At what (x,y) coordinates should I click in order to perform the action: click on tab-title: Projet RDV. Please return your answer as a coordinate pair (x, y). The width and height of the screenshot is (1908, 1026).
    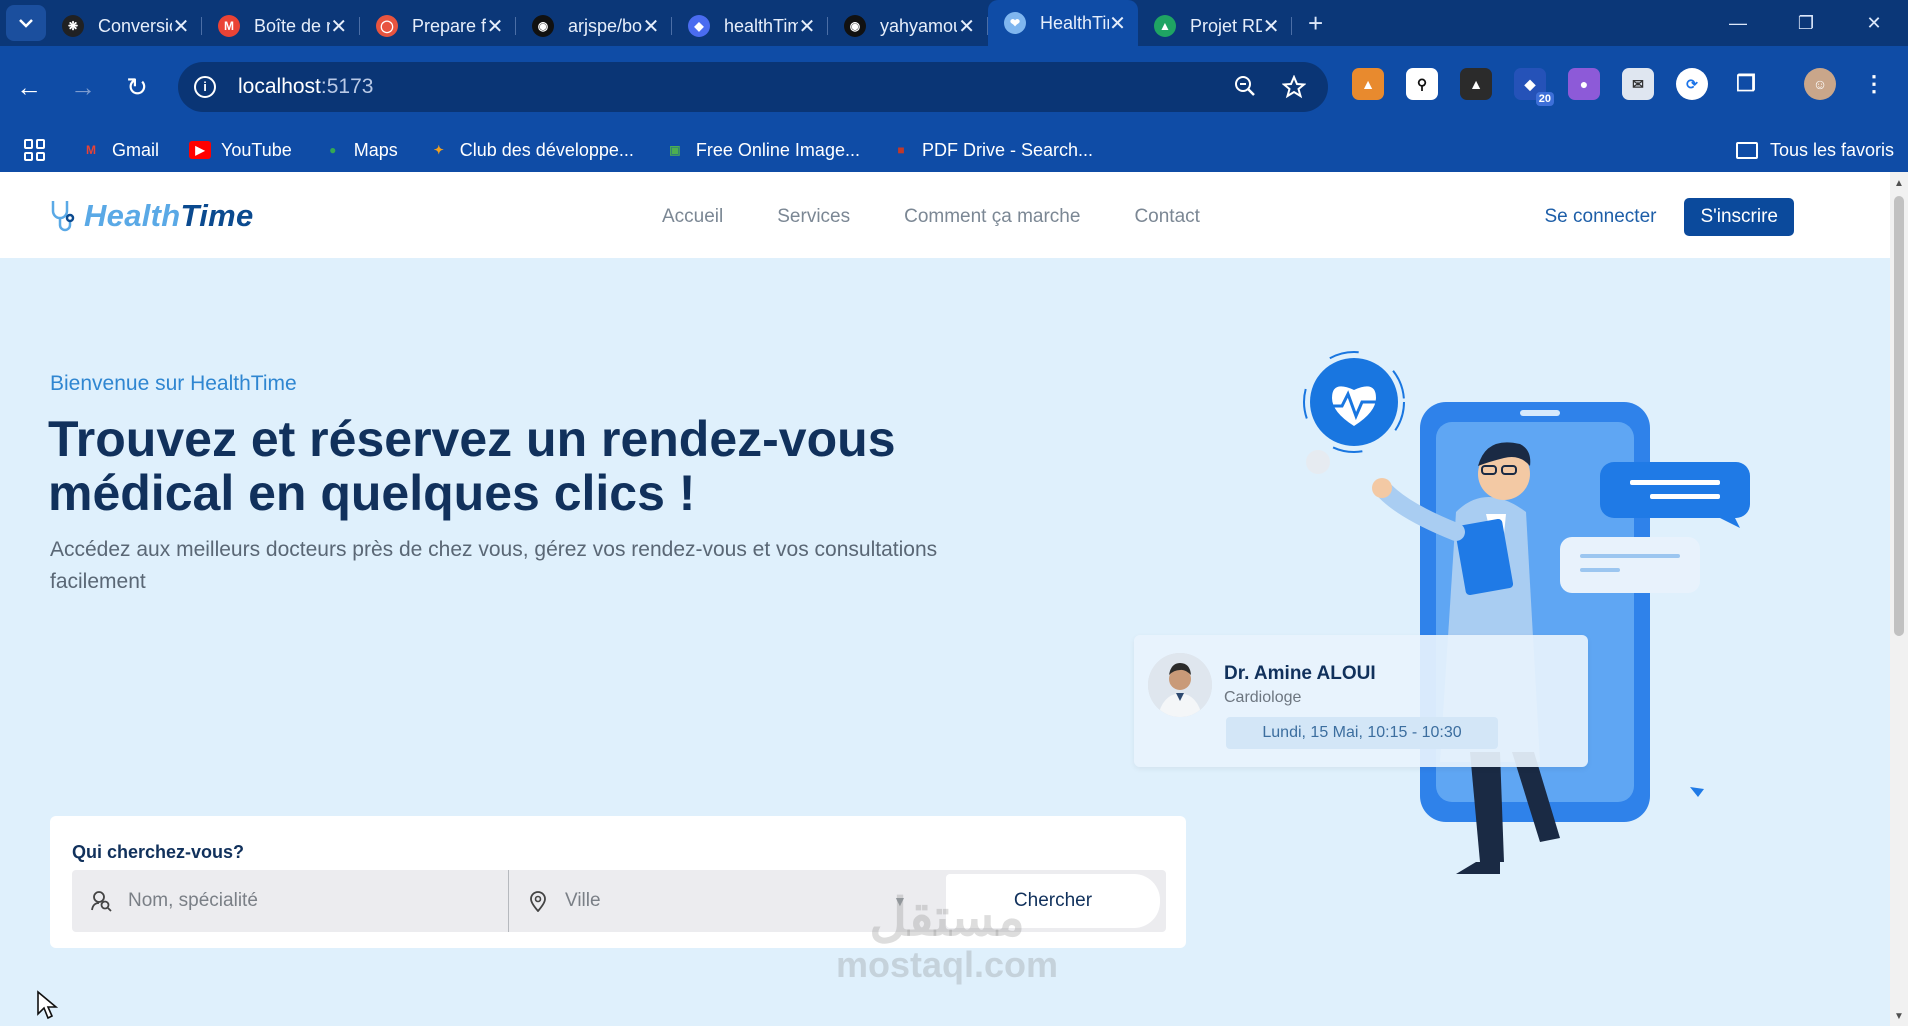
    Looking at the image, I should click on (1226, 25).